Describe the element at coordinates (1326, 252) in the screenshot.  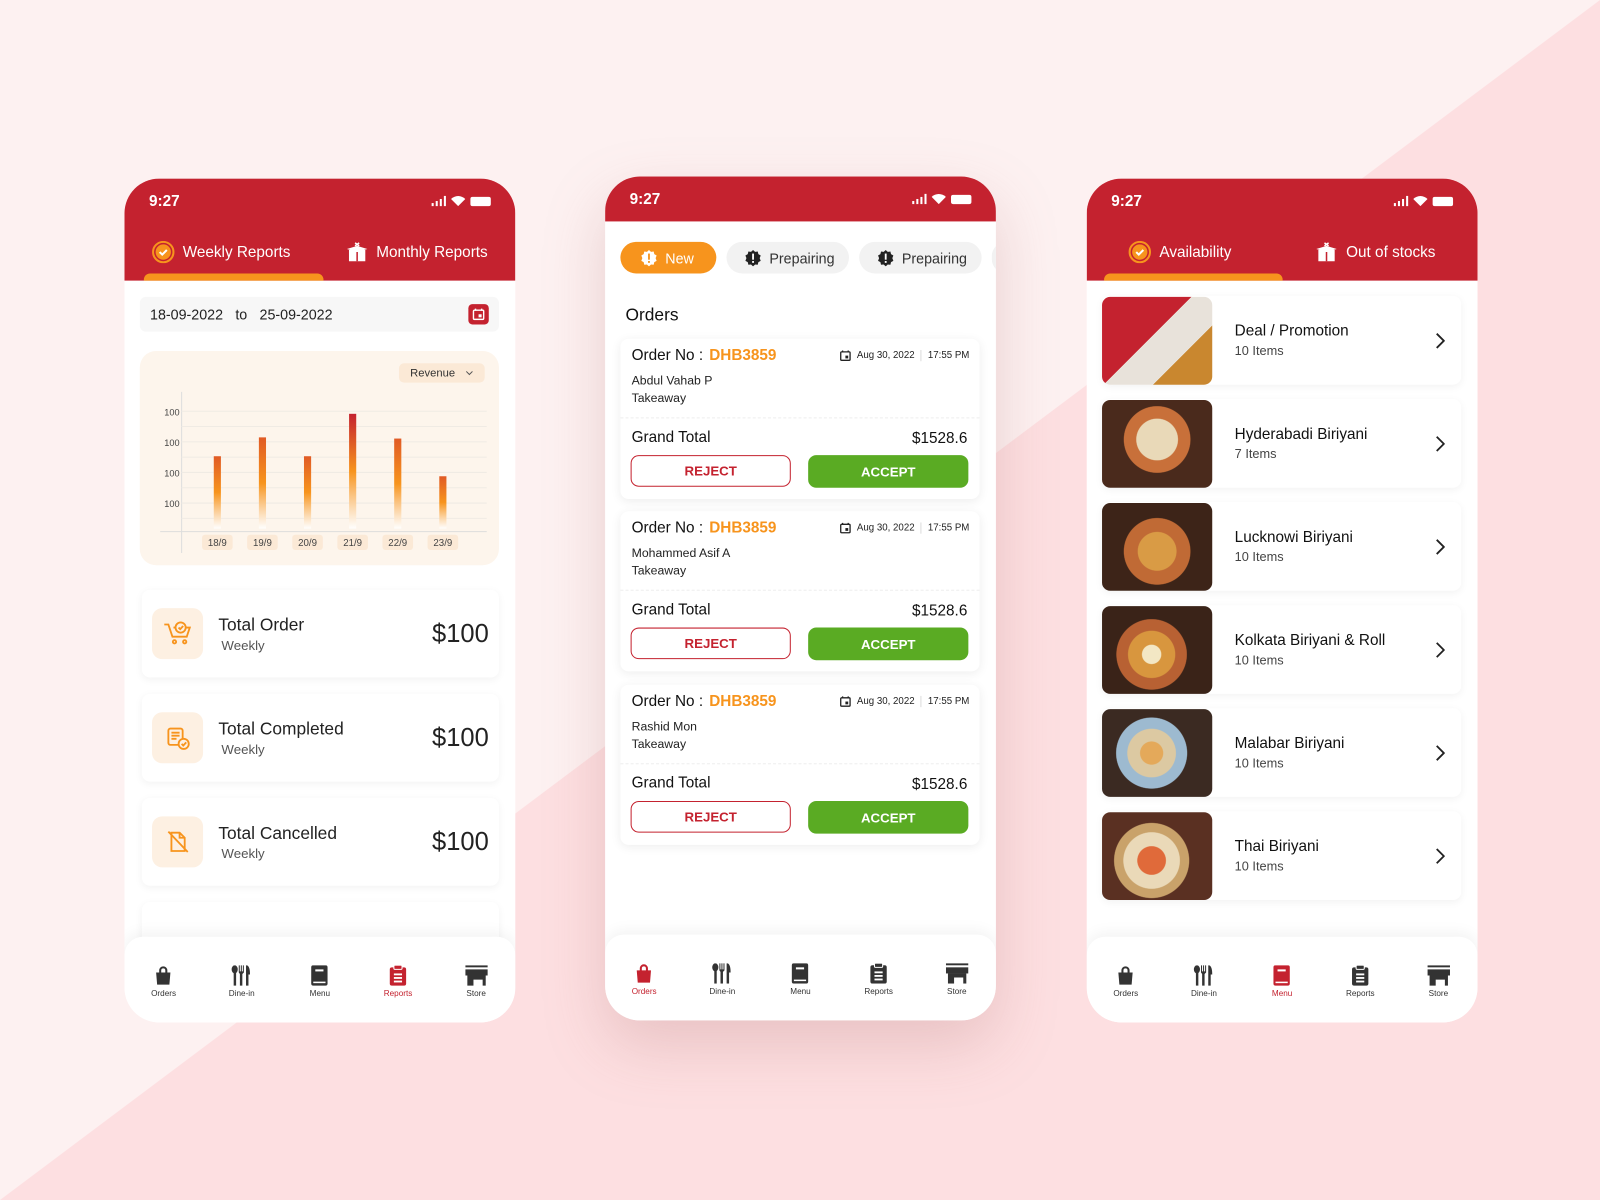
I see `box-icon` at that location.